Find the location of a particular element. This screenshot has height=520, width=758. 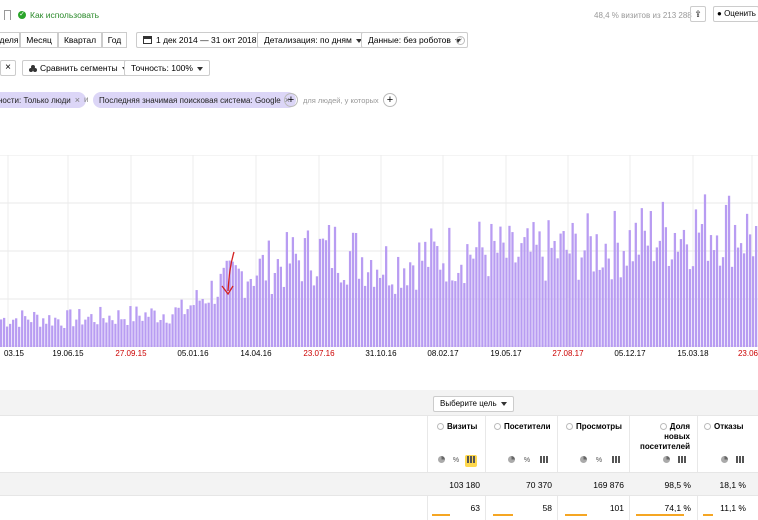

column-header-pageviews: Просмотры is located at coordinates (594, 427).